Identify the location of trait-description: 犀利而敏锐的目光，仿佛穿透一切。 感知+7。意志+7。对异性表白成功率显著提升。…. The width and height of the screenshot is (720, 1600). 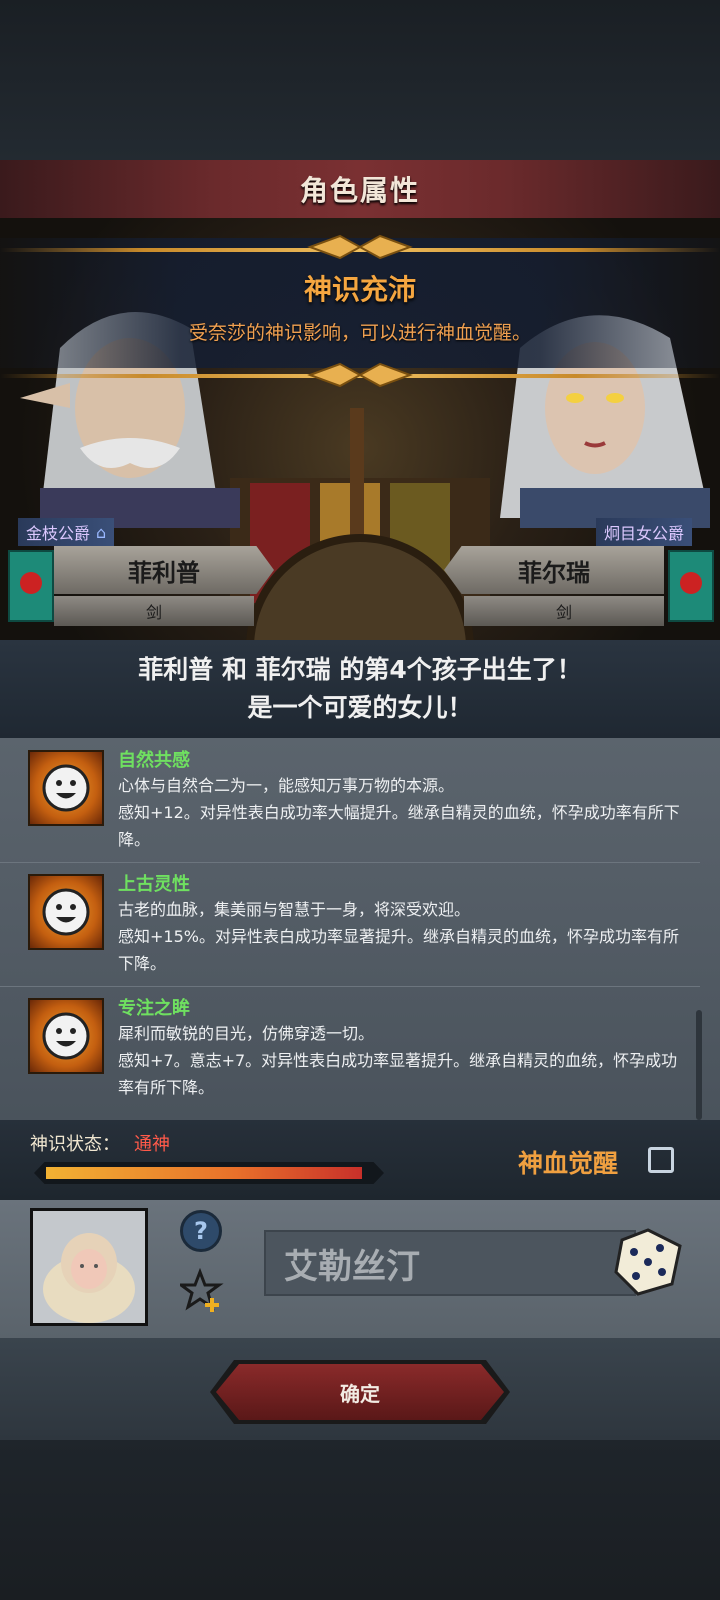
(398, 1060).